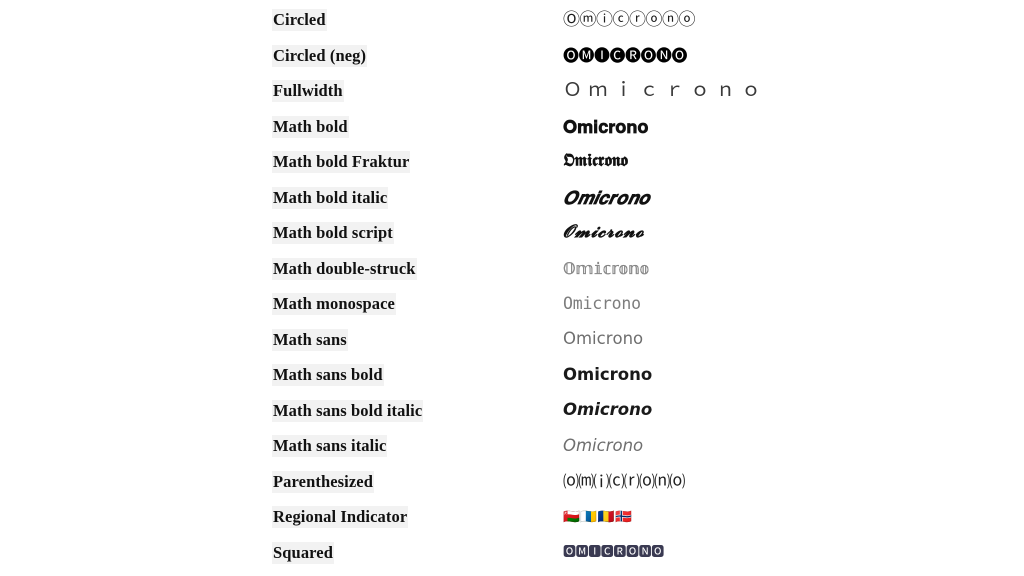 The width and height of the screenshot is (1024, 576). I want to click on variant-name-cell: Math sans bold italic, so click(348, 411).